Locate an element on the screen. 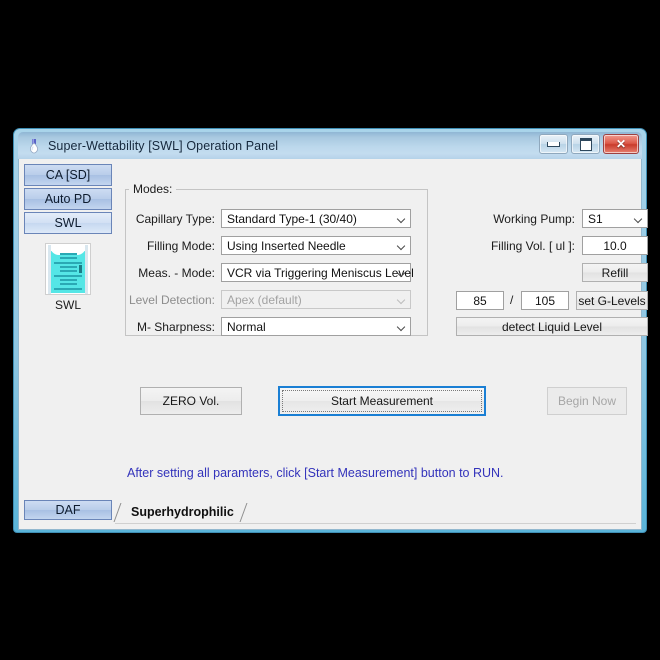 Image resolution: width=660 pixels, height=660 pixels. sidebar-tab-daf: DAF is located at coordinates (68, 510).